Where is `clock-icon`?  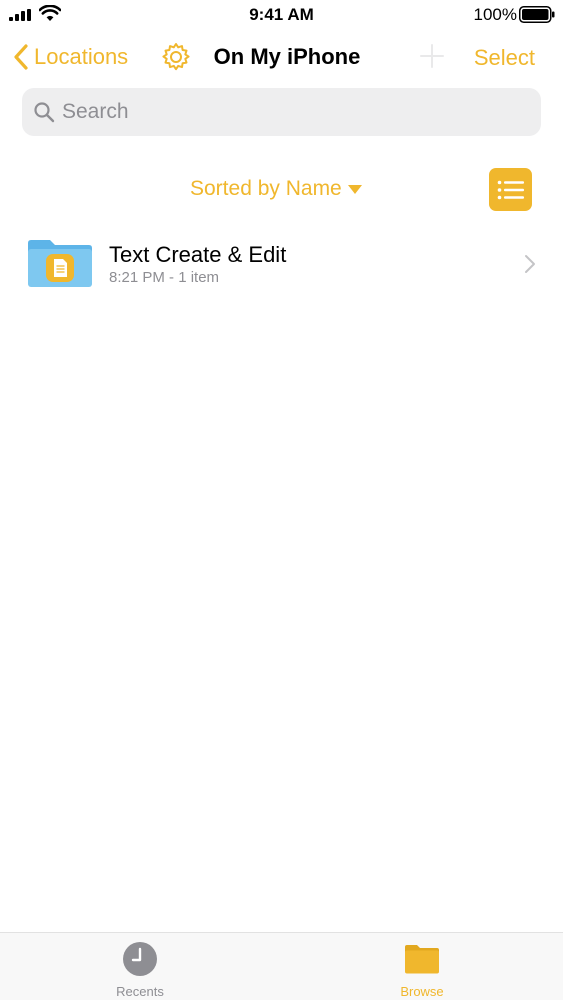 clock-icon is located at coordinates (140, 959).